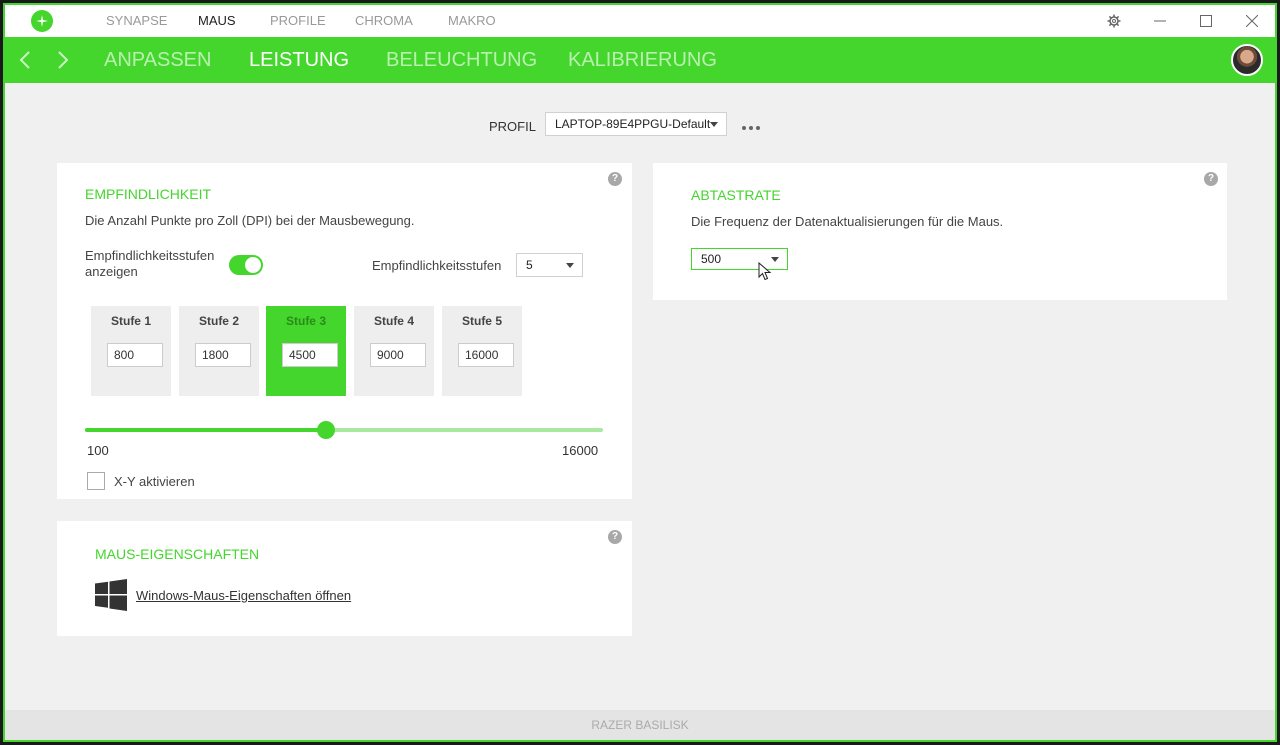  What do you see at coordinates (150, 255) in the screenshot?
I see `show-stages-label: Empfindlichkeitsstufen` at bounding box center [150, 255].